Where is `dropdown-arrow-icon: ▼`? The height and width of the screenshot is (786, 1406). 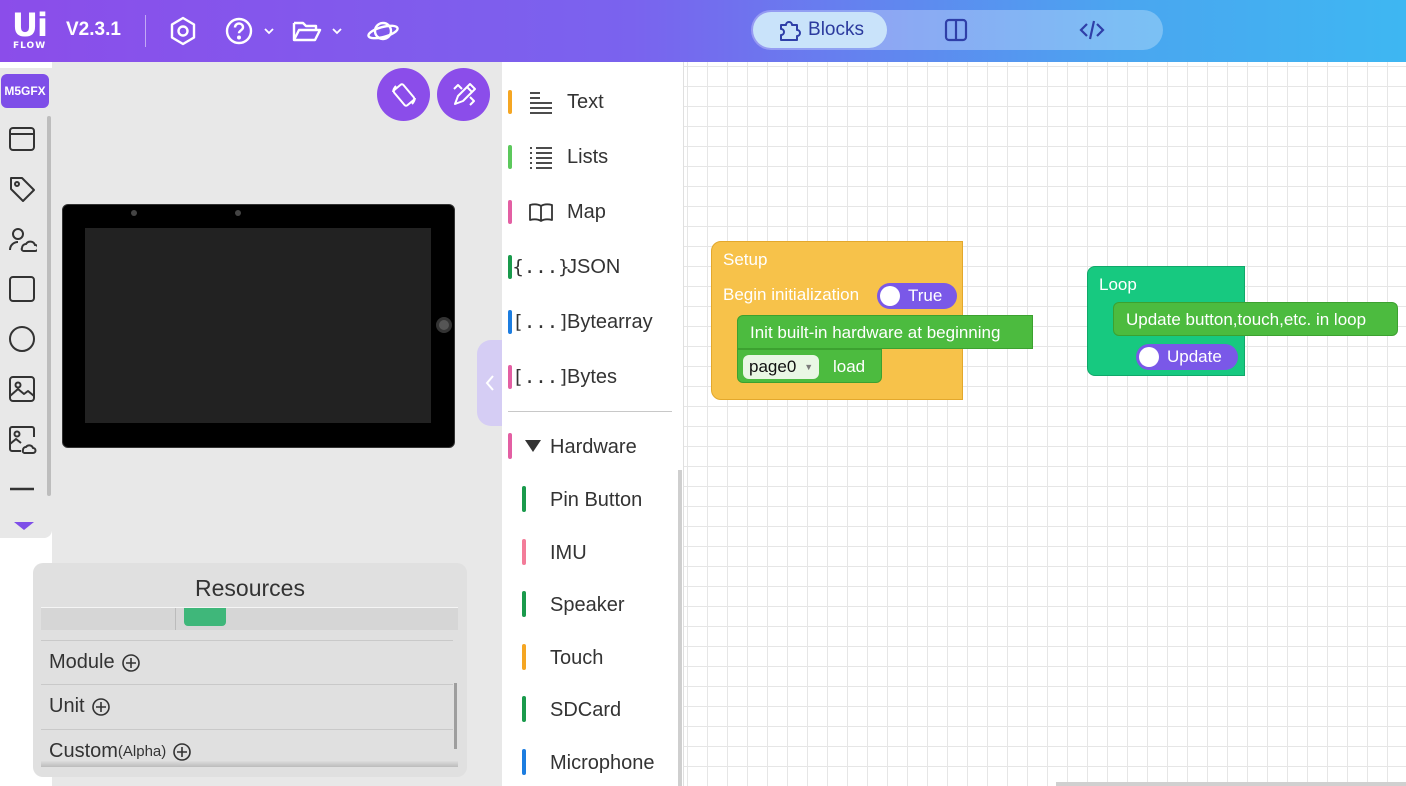 dropdown-arrow-icon: ▼ is located at coordinates (809, 367).